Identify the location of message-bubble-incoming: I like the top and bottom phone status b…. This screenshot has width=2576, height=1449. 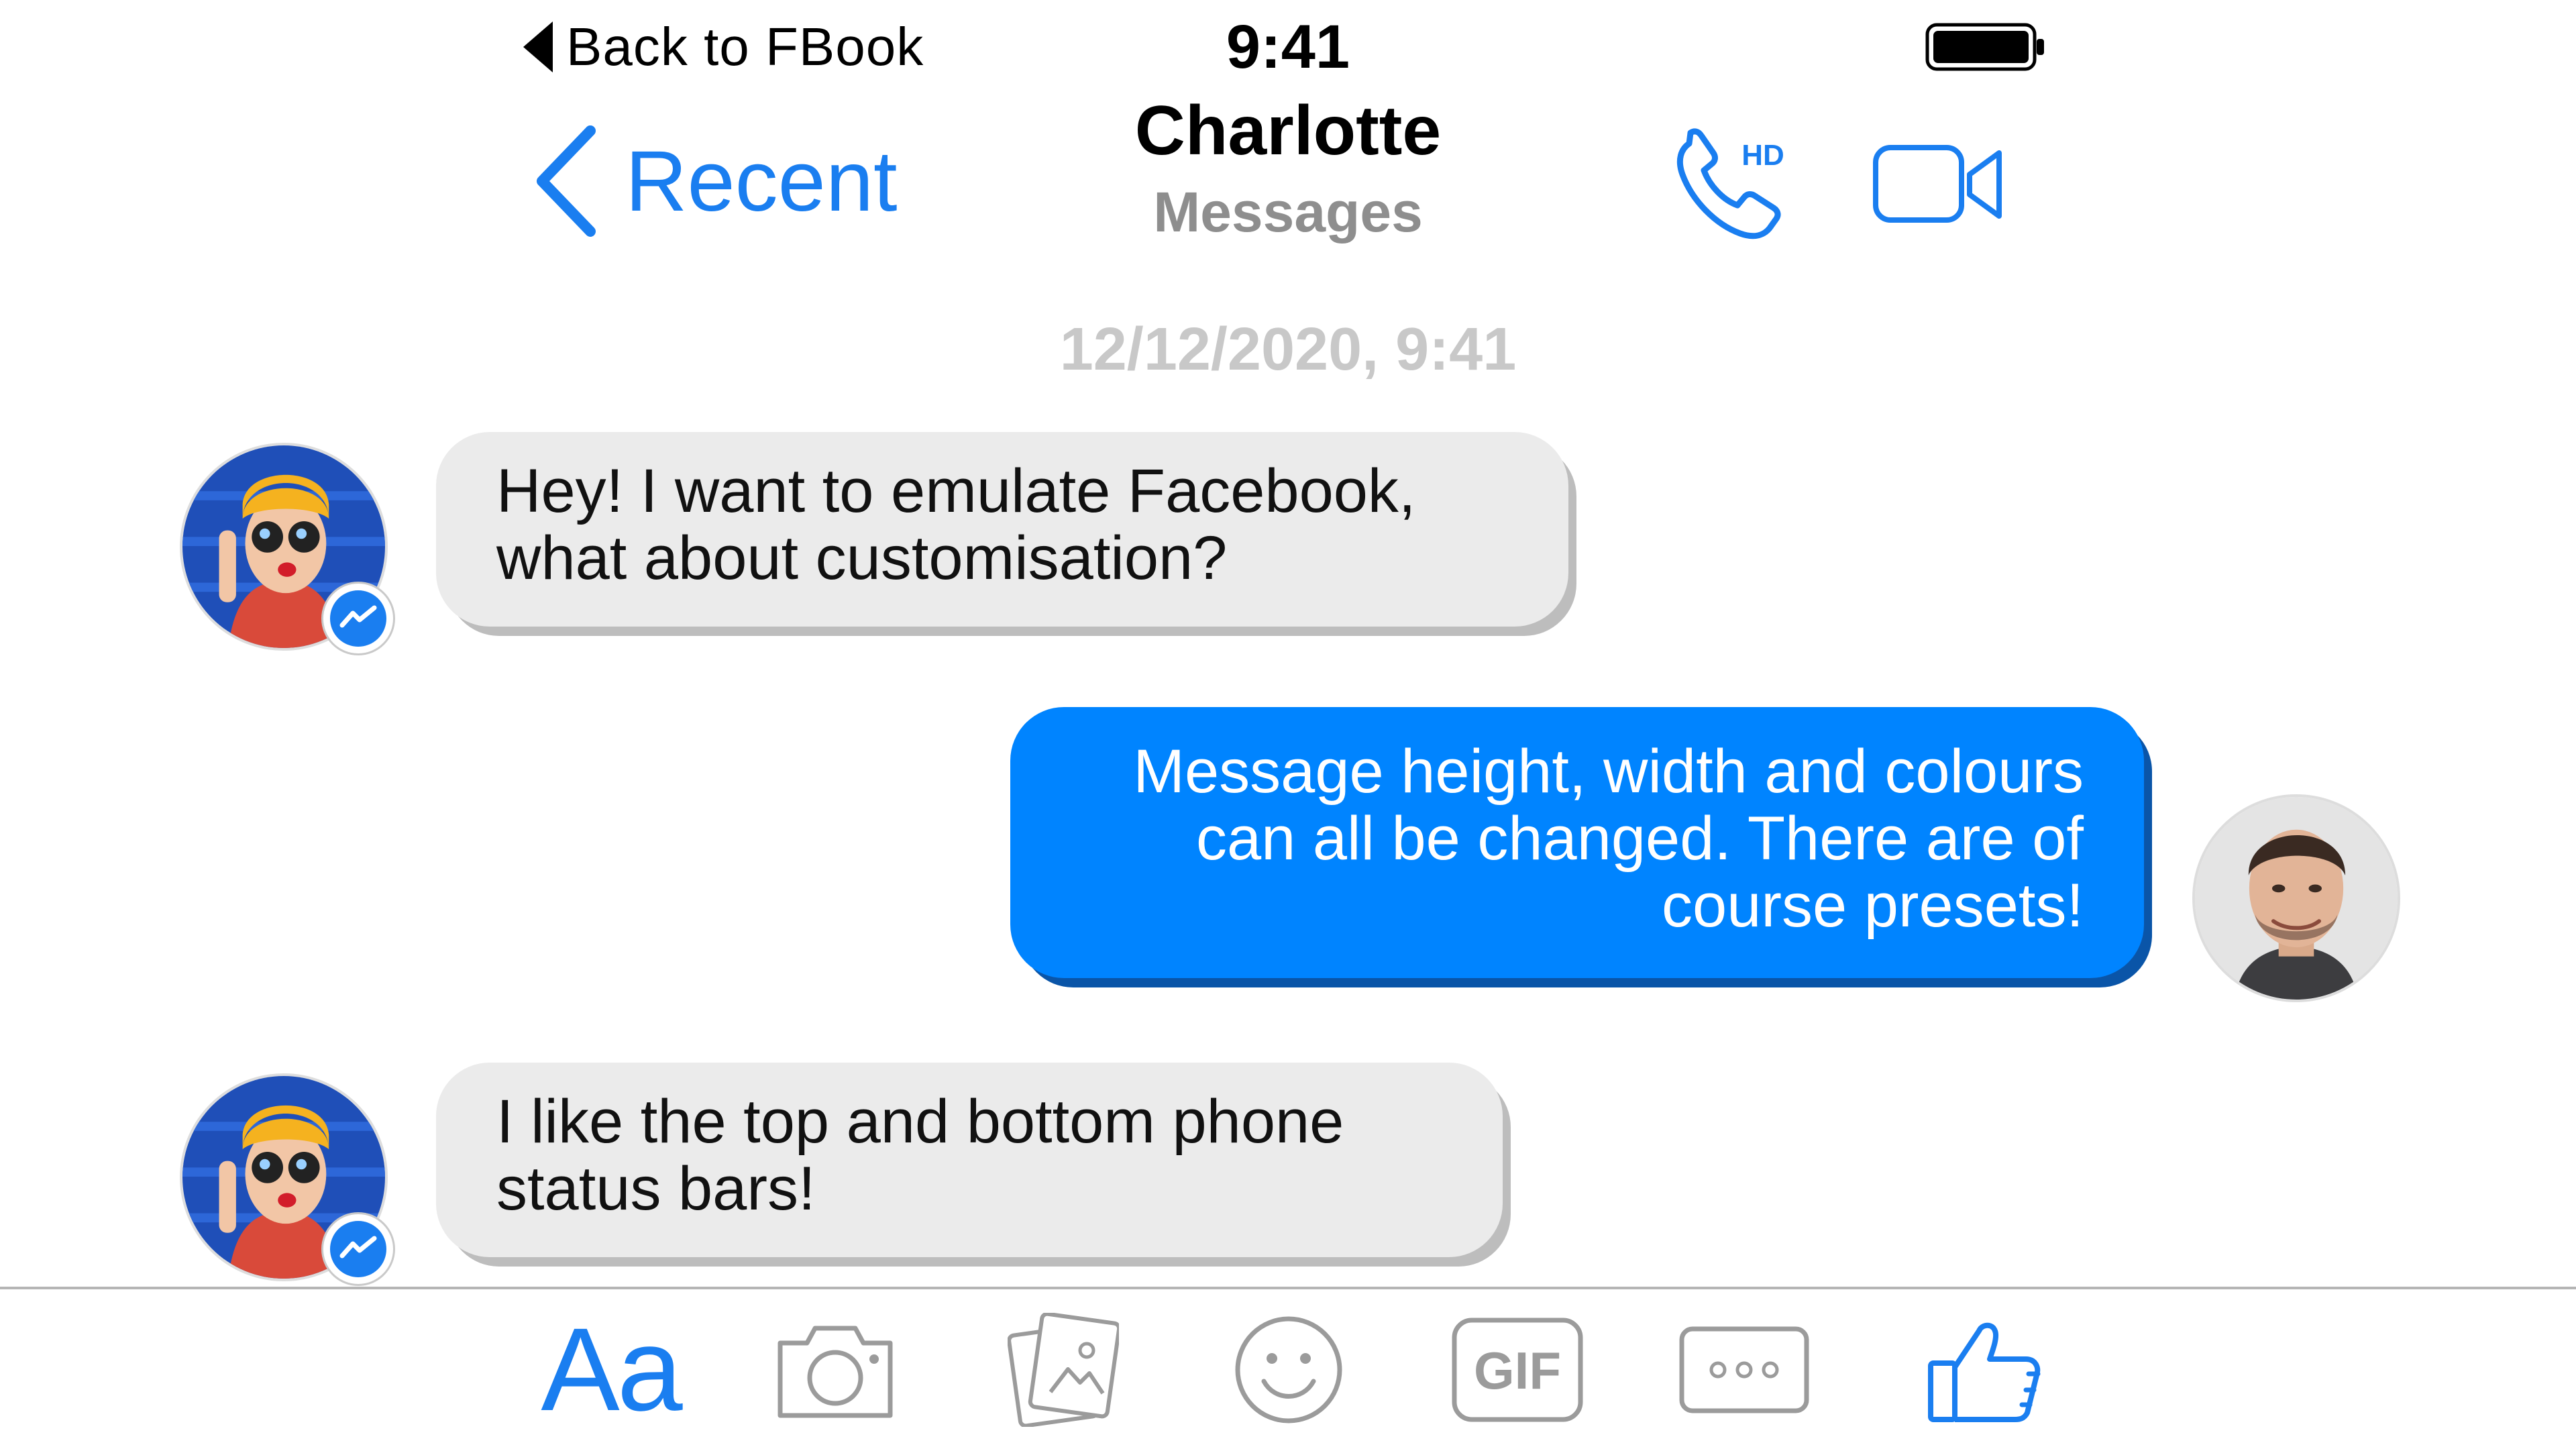
(969, 1160).